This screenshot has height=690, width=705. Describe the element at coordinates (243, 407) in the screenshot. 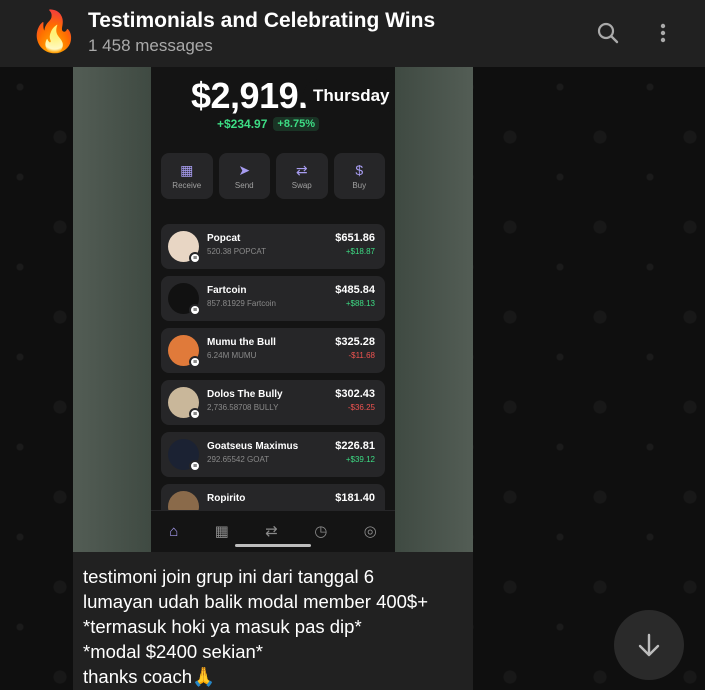

I see `token-amount: 2,736.58708 BULLY` at that location.